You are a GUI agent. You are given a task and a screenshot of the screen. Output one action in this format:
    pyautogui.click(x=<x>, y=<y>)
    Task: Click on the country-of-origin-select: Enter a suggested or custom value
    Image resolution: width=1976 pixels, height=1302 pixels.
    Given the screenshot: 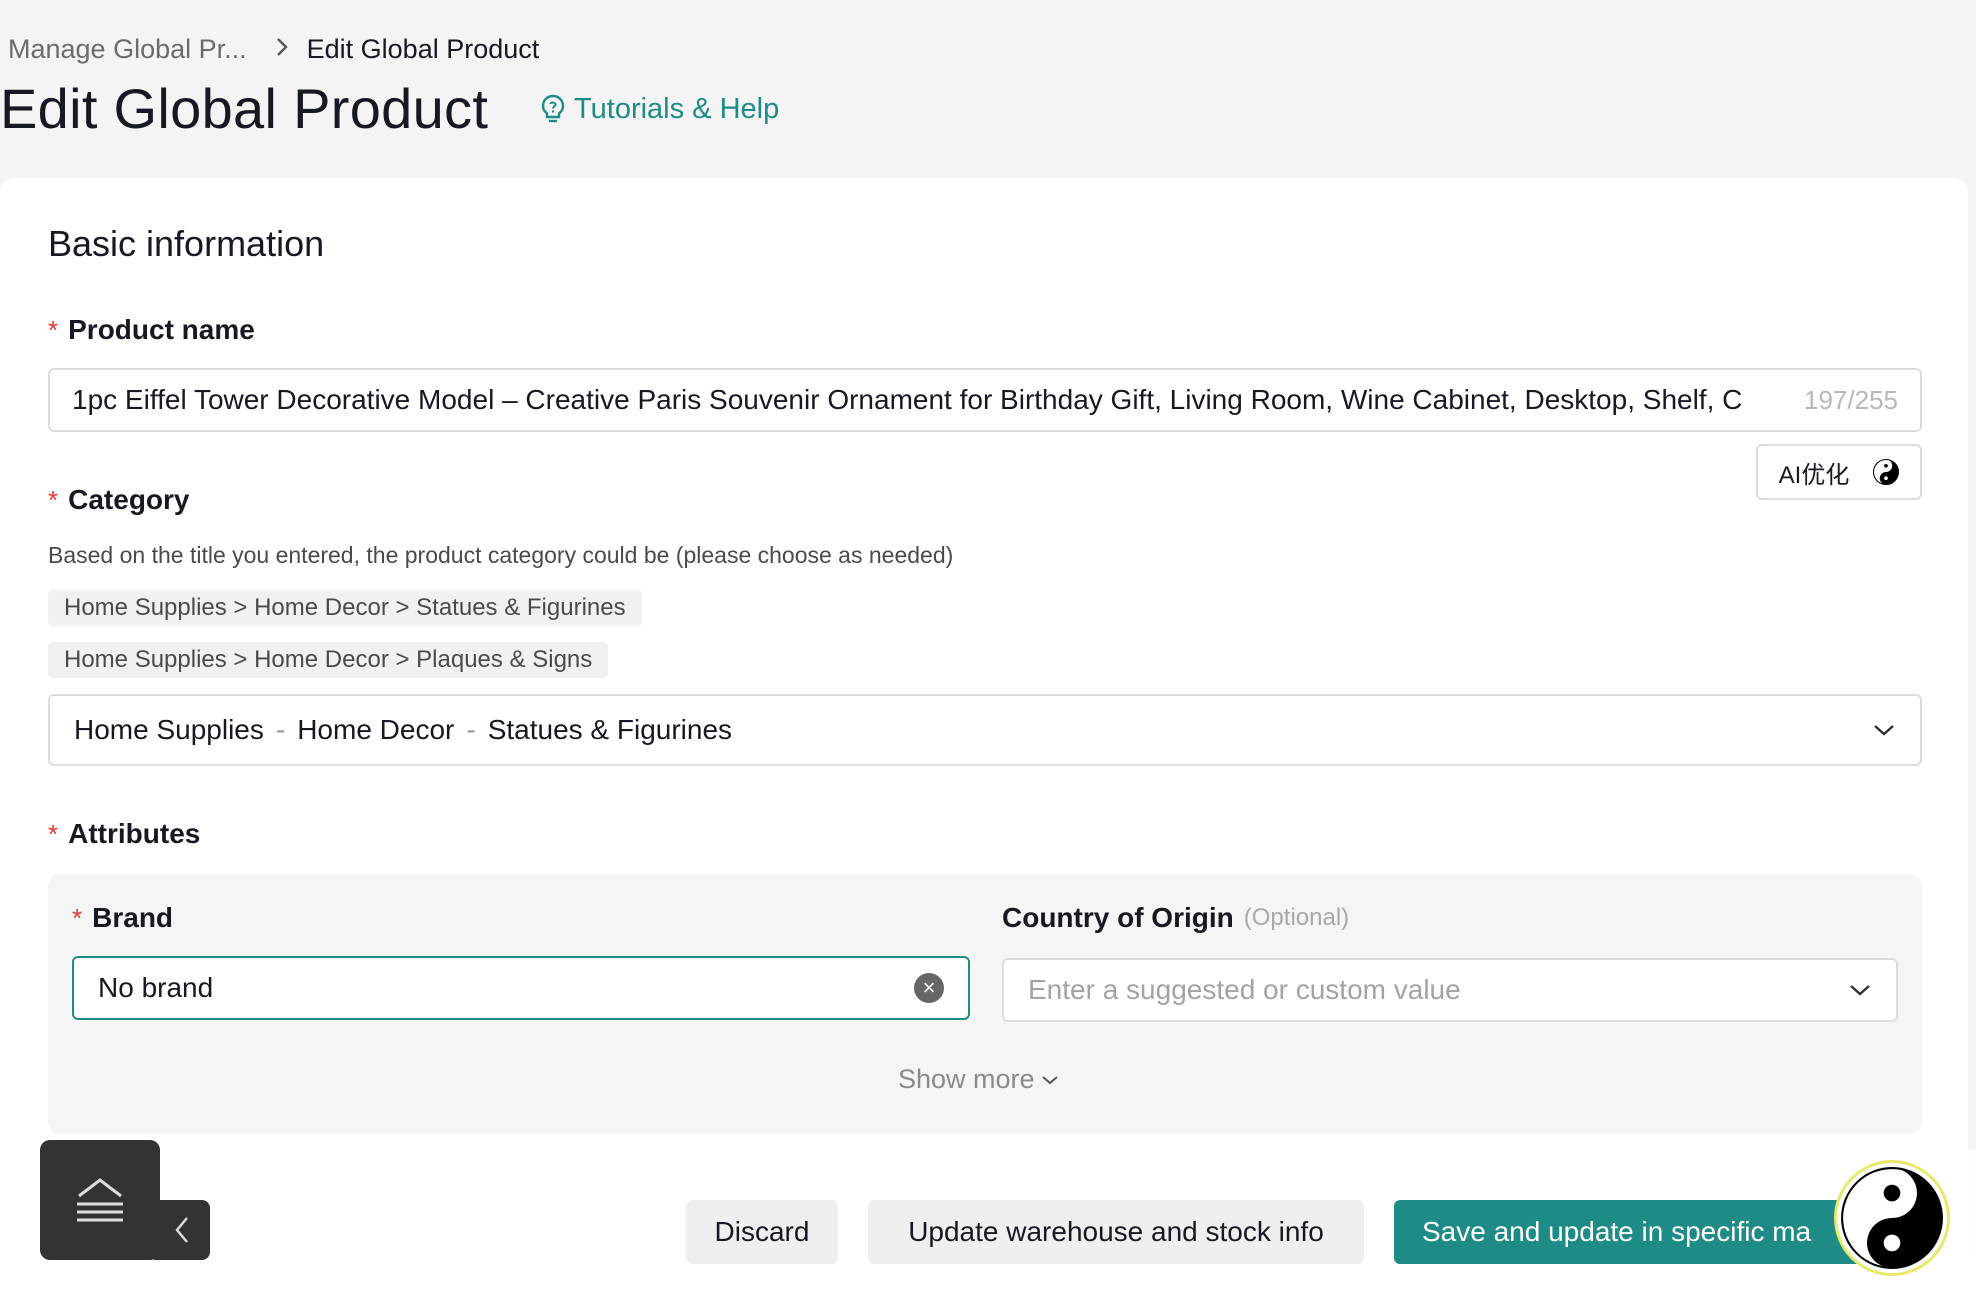 What is the action you would take?
    pyautogui.click(x=1450, y=990)
    